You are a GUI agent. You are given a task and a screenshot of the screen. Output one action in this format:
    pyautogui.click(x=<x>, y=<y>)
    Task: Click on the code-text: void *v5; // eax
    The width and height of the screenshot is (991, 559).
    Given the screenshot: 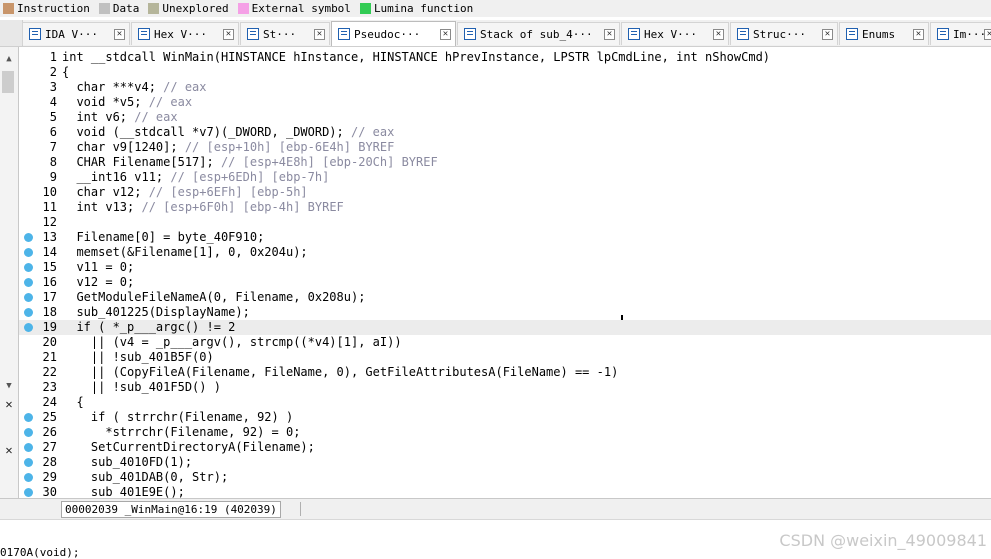 What is the action you would take?
    pyautogui.click(x=127, y=102)
    